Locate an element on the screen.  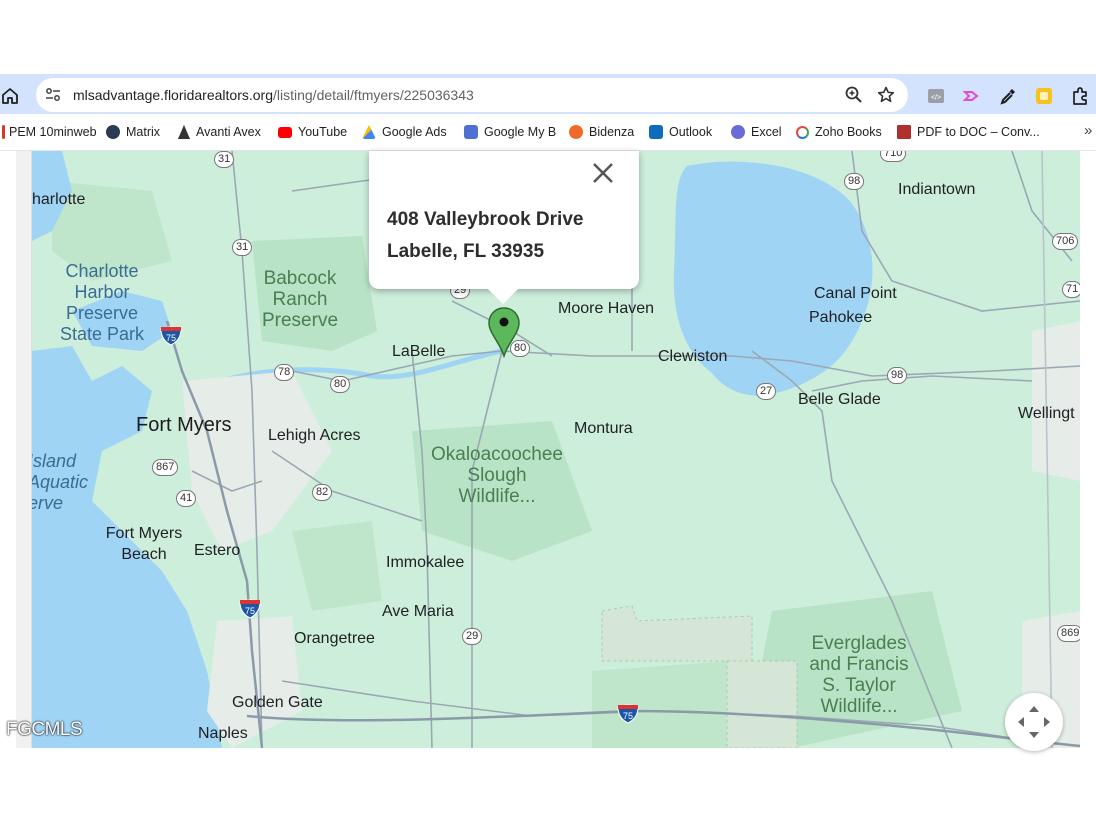
bookmark-excel: Excel is located at coordinates (756, 132).